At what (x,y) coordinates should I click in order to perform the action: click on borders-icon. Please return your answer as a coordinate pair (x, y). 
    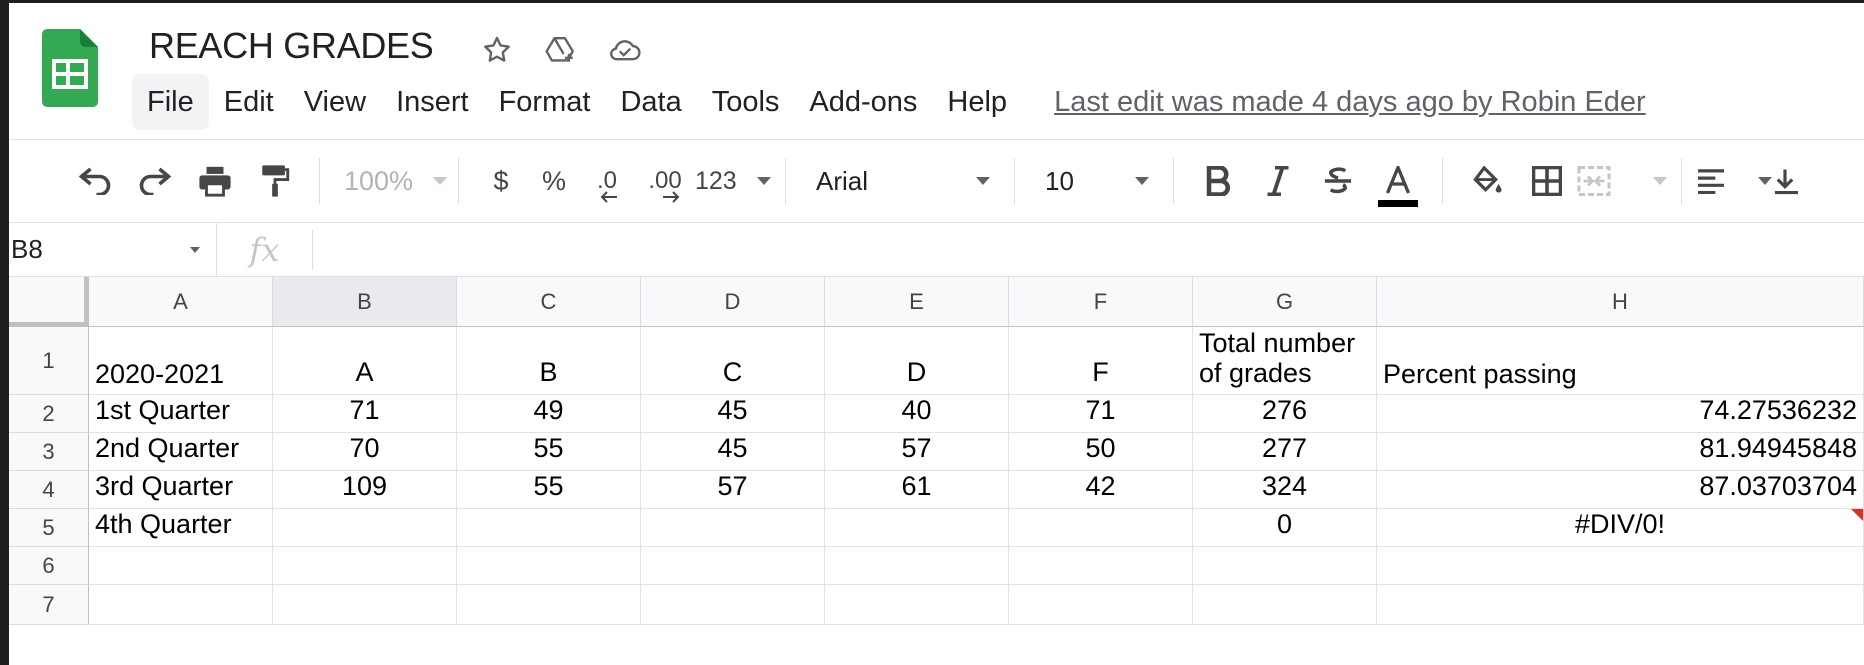
    Looking at the image, I should click on (1547, 181).